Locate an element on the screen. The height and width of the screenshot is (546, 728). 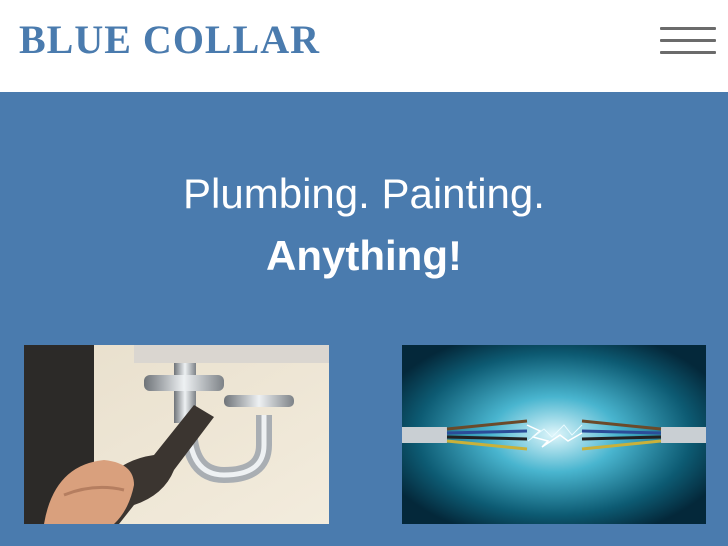
electrical-photo is located at coordinates (554, 434).